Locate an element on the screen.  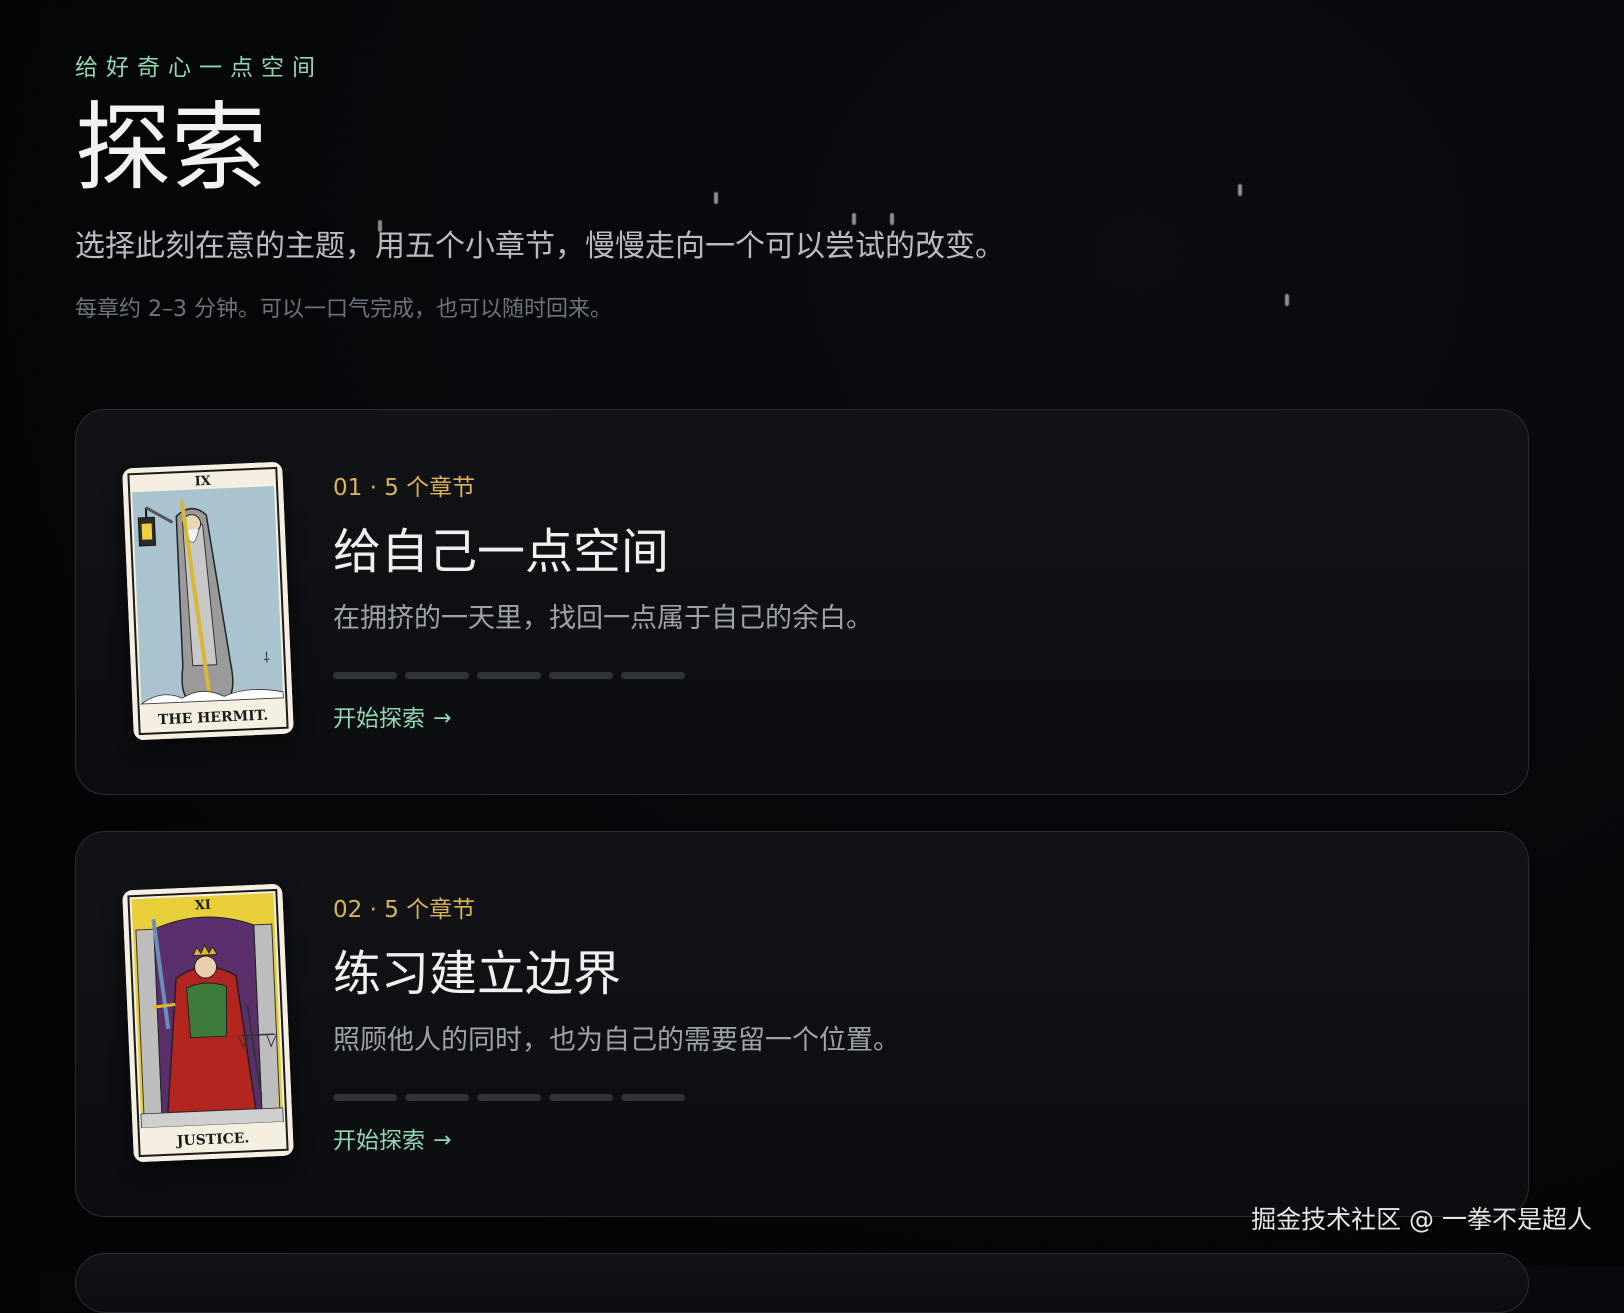
watermark: 掘金技术社区 @ 一拳不是超人 is located at coordinates (1421, 1220).